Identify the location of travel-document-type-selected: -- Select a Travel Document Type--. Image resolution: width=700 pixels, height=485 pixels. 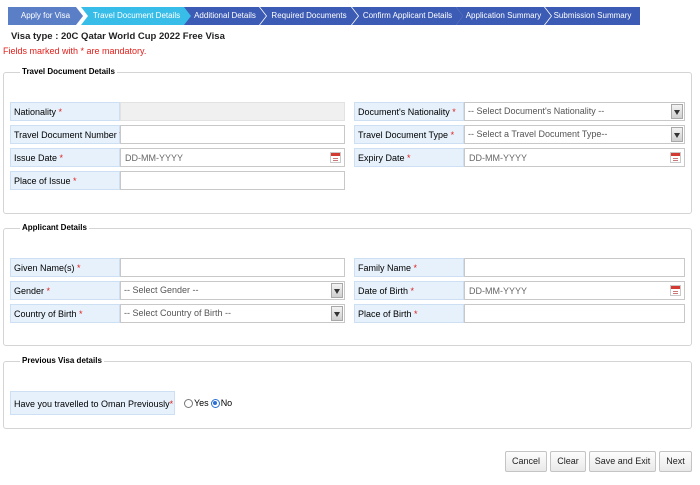
(538, 134).